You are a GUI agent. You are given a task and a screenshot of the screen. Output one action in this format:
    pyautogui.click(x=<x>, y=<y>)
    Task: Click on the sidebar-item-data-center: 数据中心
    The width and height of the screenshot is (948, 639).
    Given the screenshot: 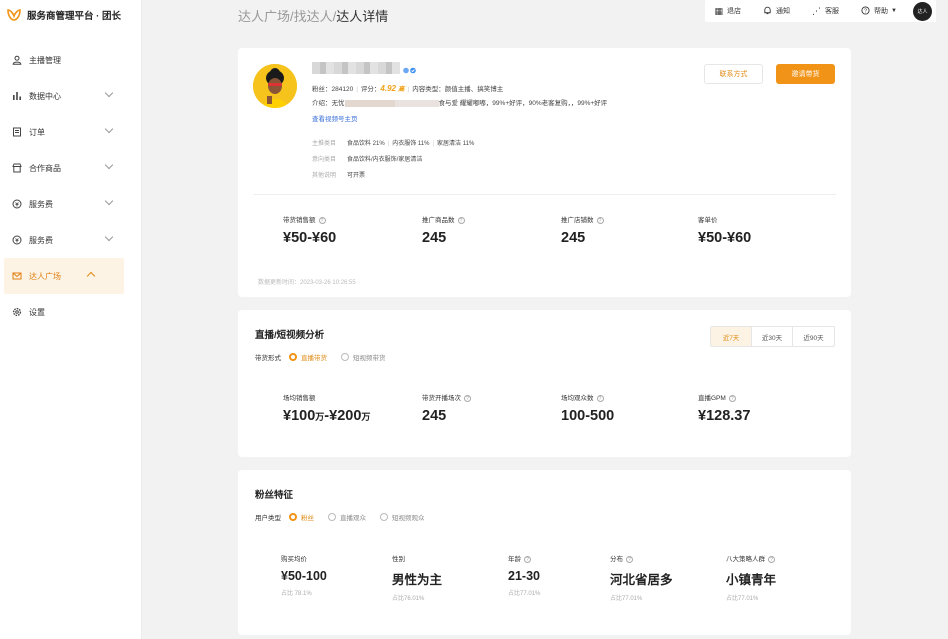 What is the action you would take?
    pyautogui.click(x=71, y=96)
    